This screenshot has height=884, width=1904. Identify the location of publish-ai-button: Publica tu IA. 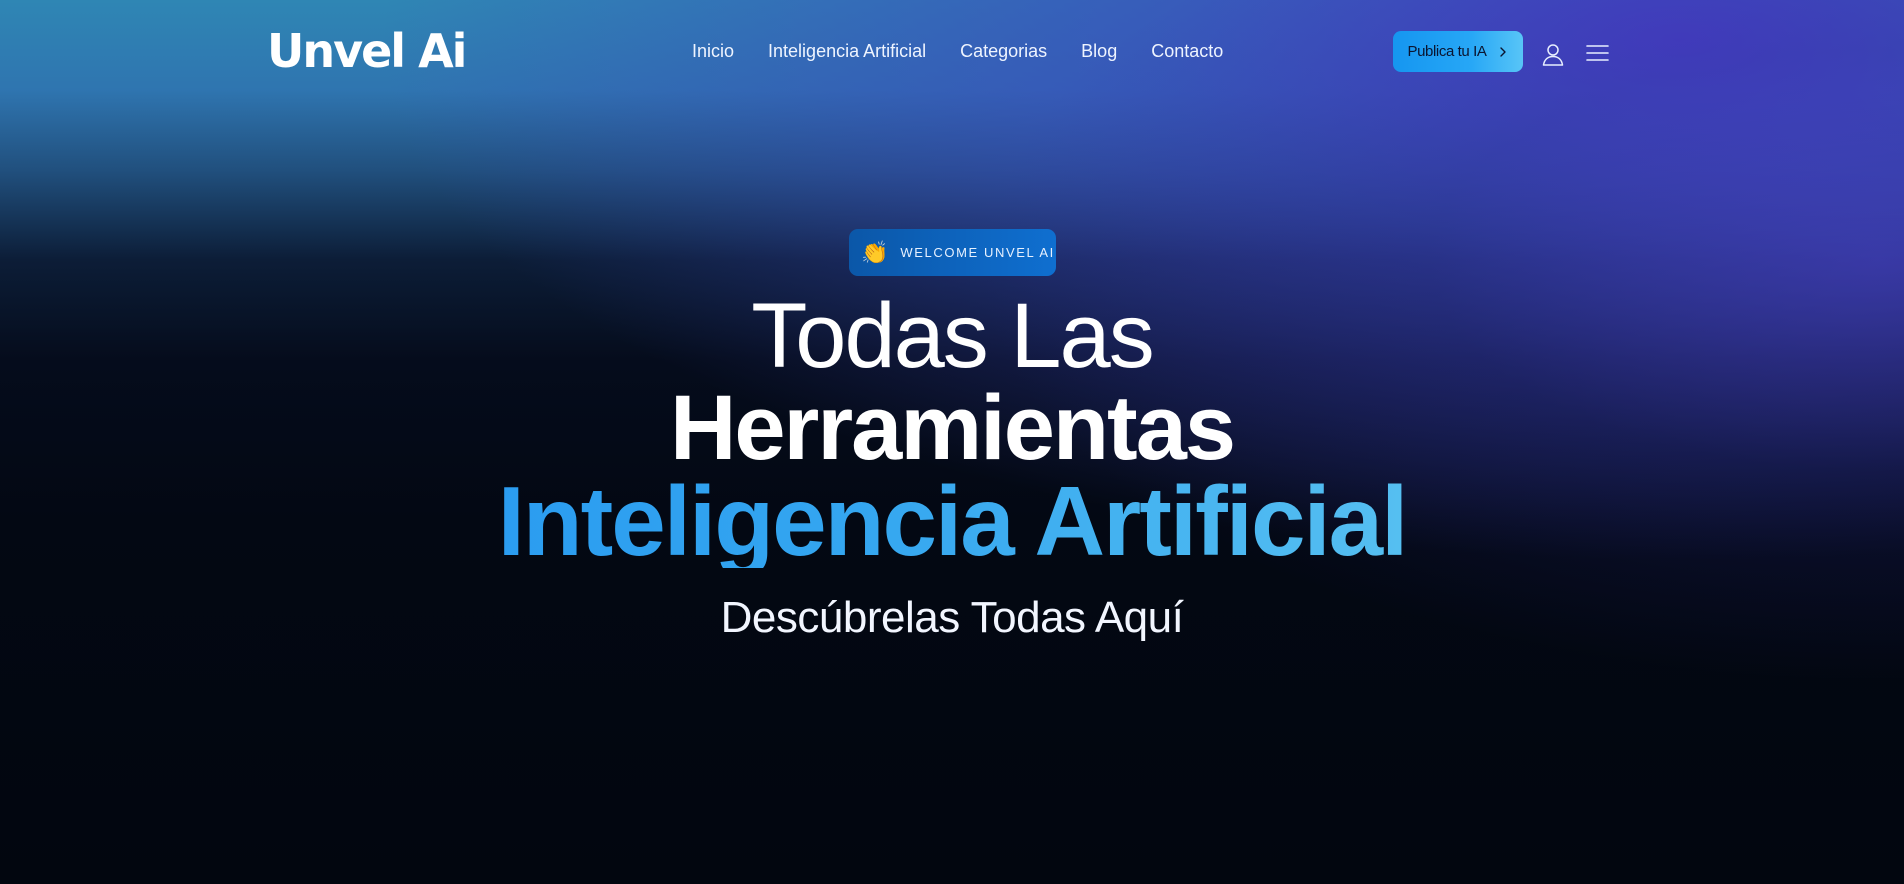
(1458, 51).